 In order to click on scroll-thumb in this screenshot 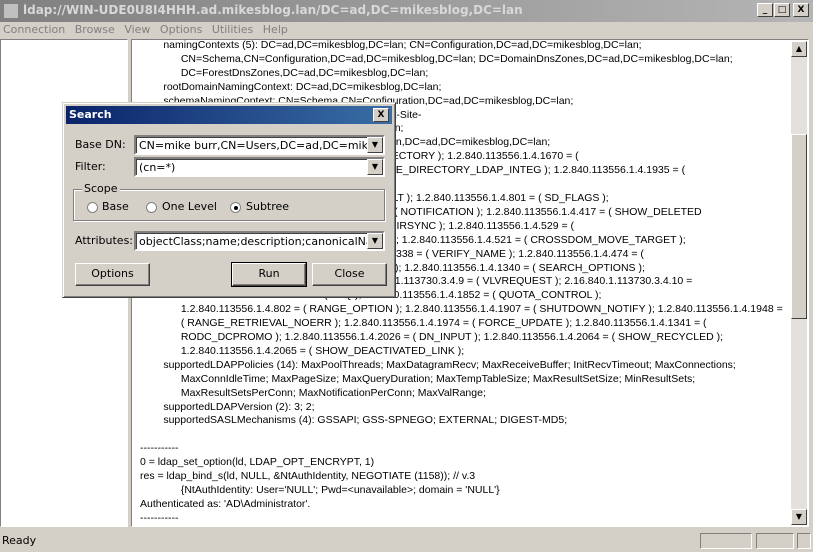, I will do `click(799, 226)`.